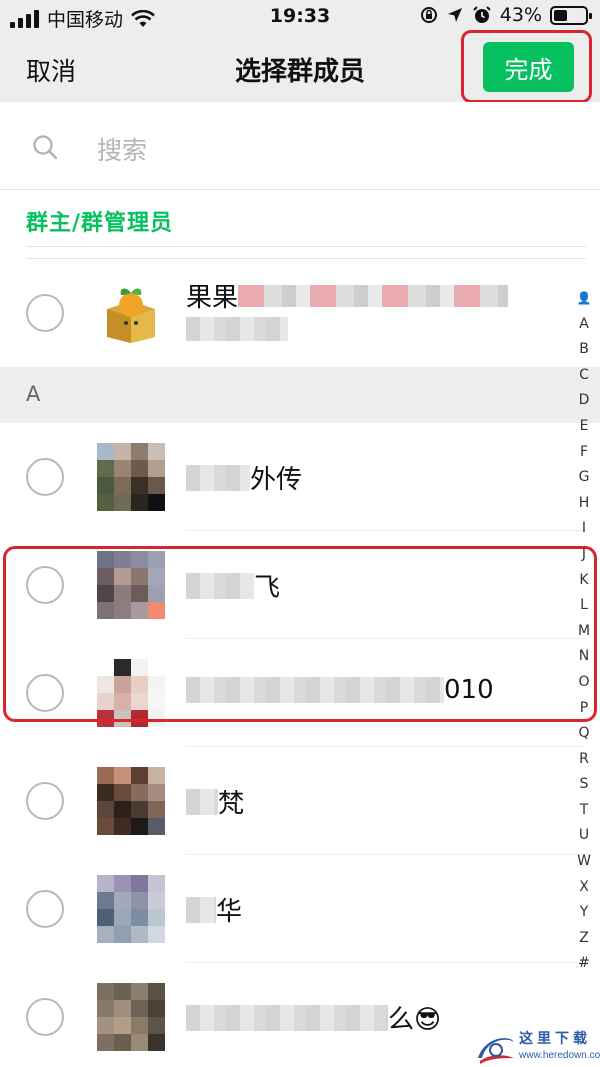 The width and height of the screenshot is (600, 1067). I want to click on index-letter: Z, so click(584, 939).